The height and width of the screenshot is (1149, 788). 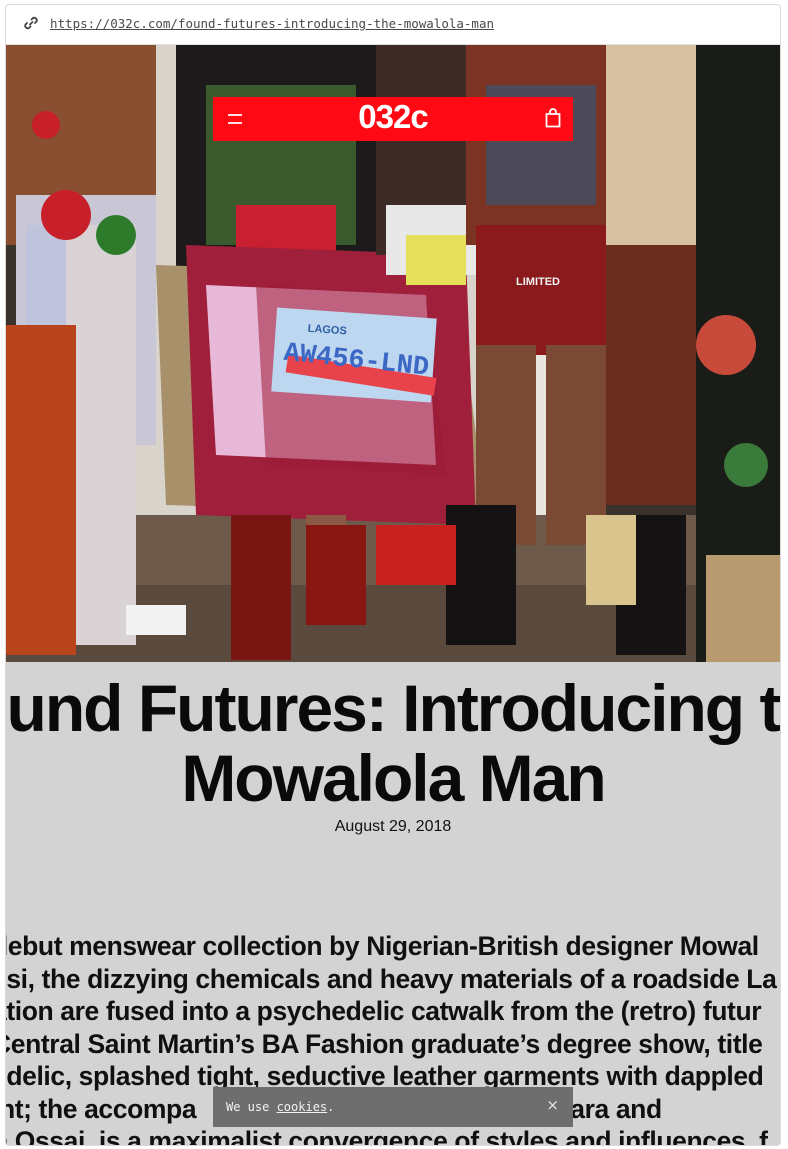 I want to click on cookies-link: cookies, so click(x=302, y=1107).